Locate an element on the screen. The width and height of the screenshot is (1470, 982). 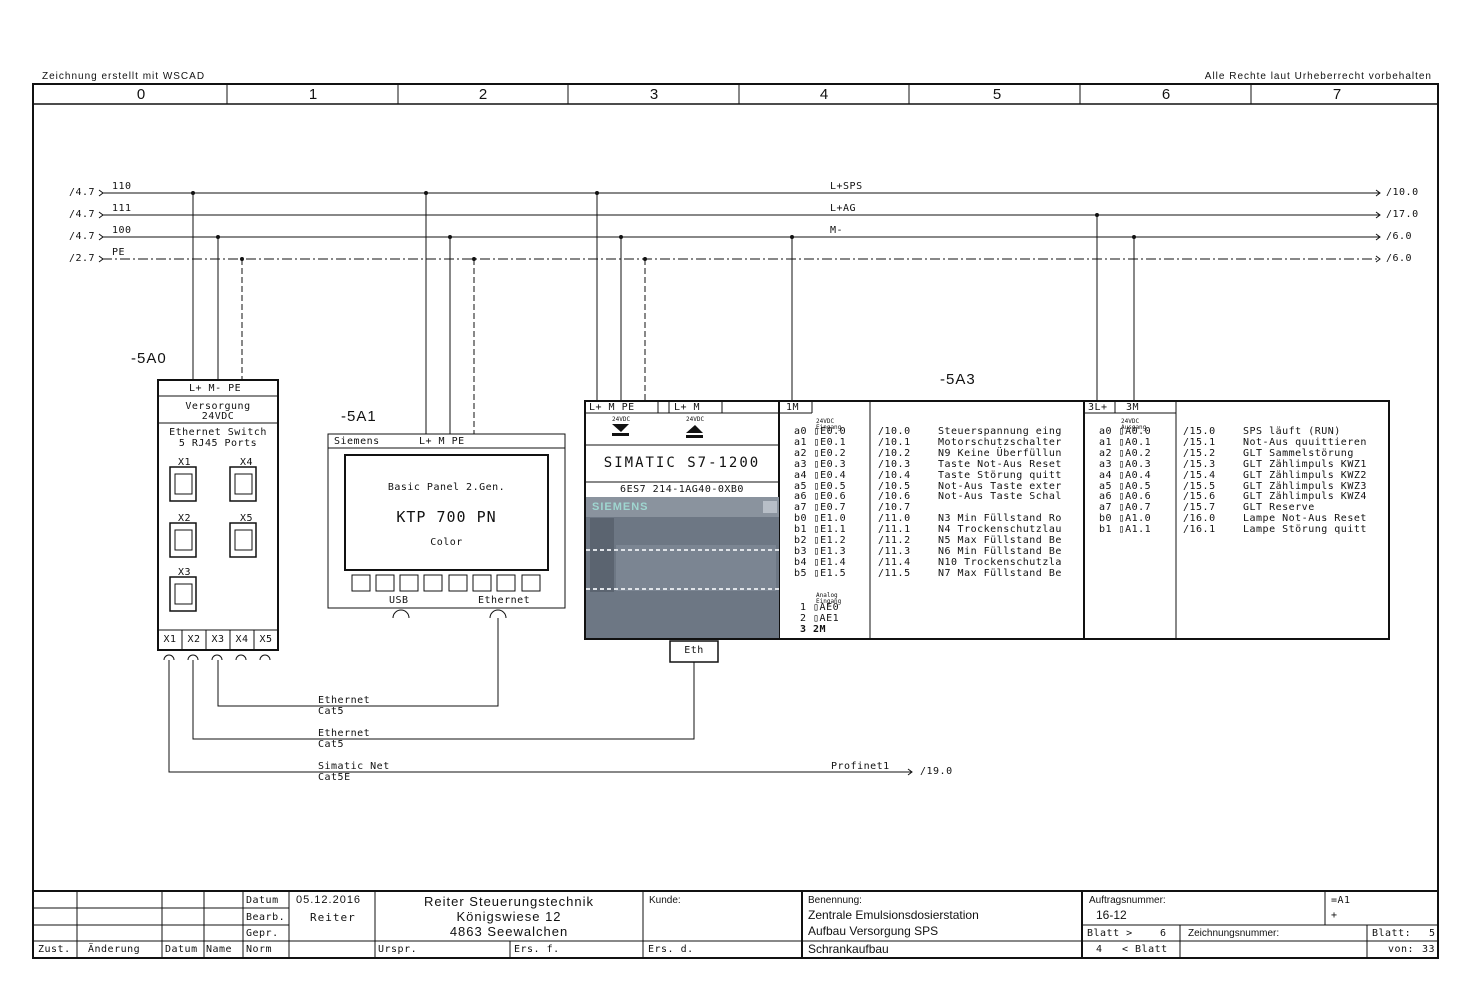
panel-reference: -5A1 is located at coordinates (359, 416).